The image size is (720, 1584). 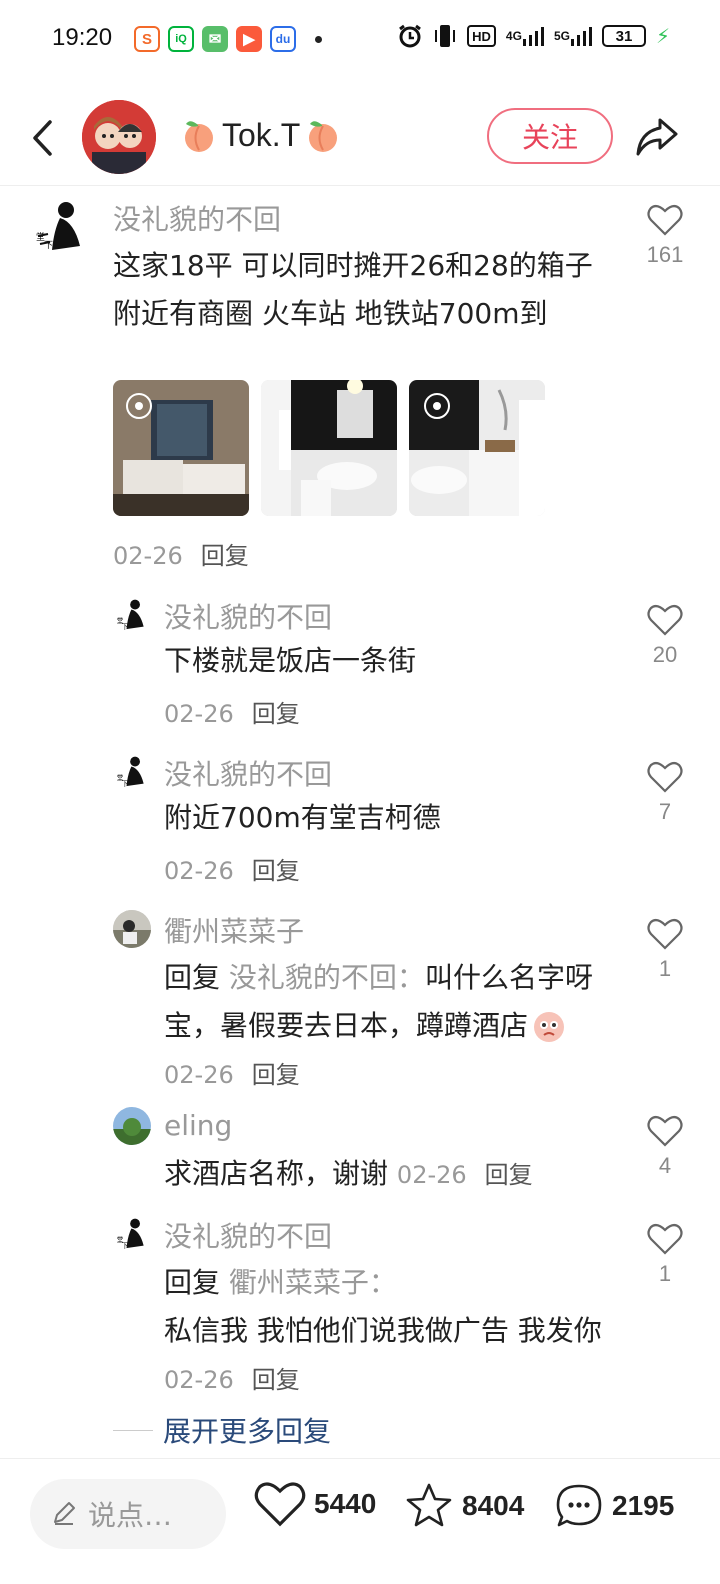 I want to click on pencil-icon, so click(x=64, y=1513).